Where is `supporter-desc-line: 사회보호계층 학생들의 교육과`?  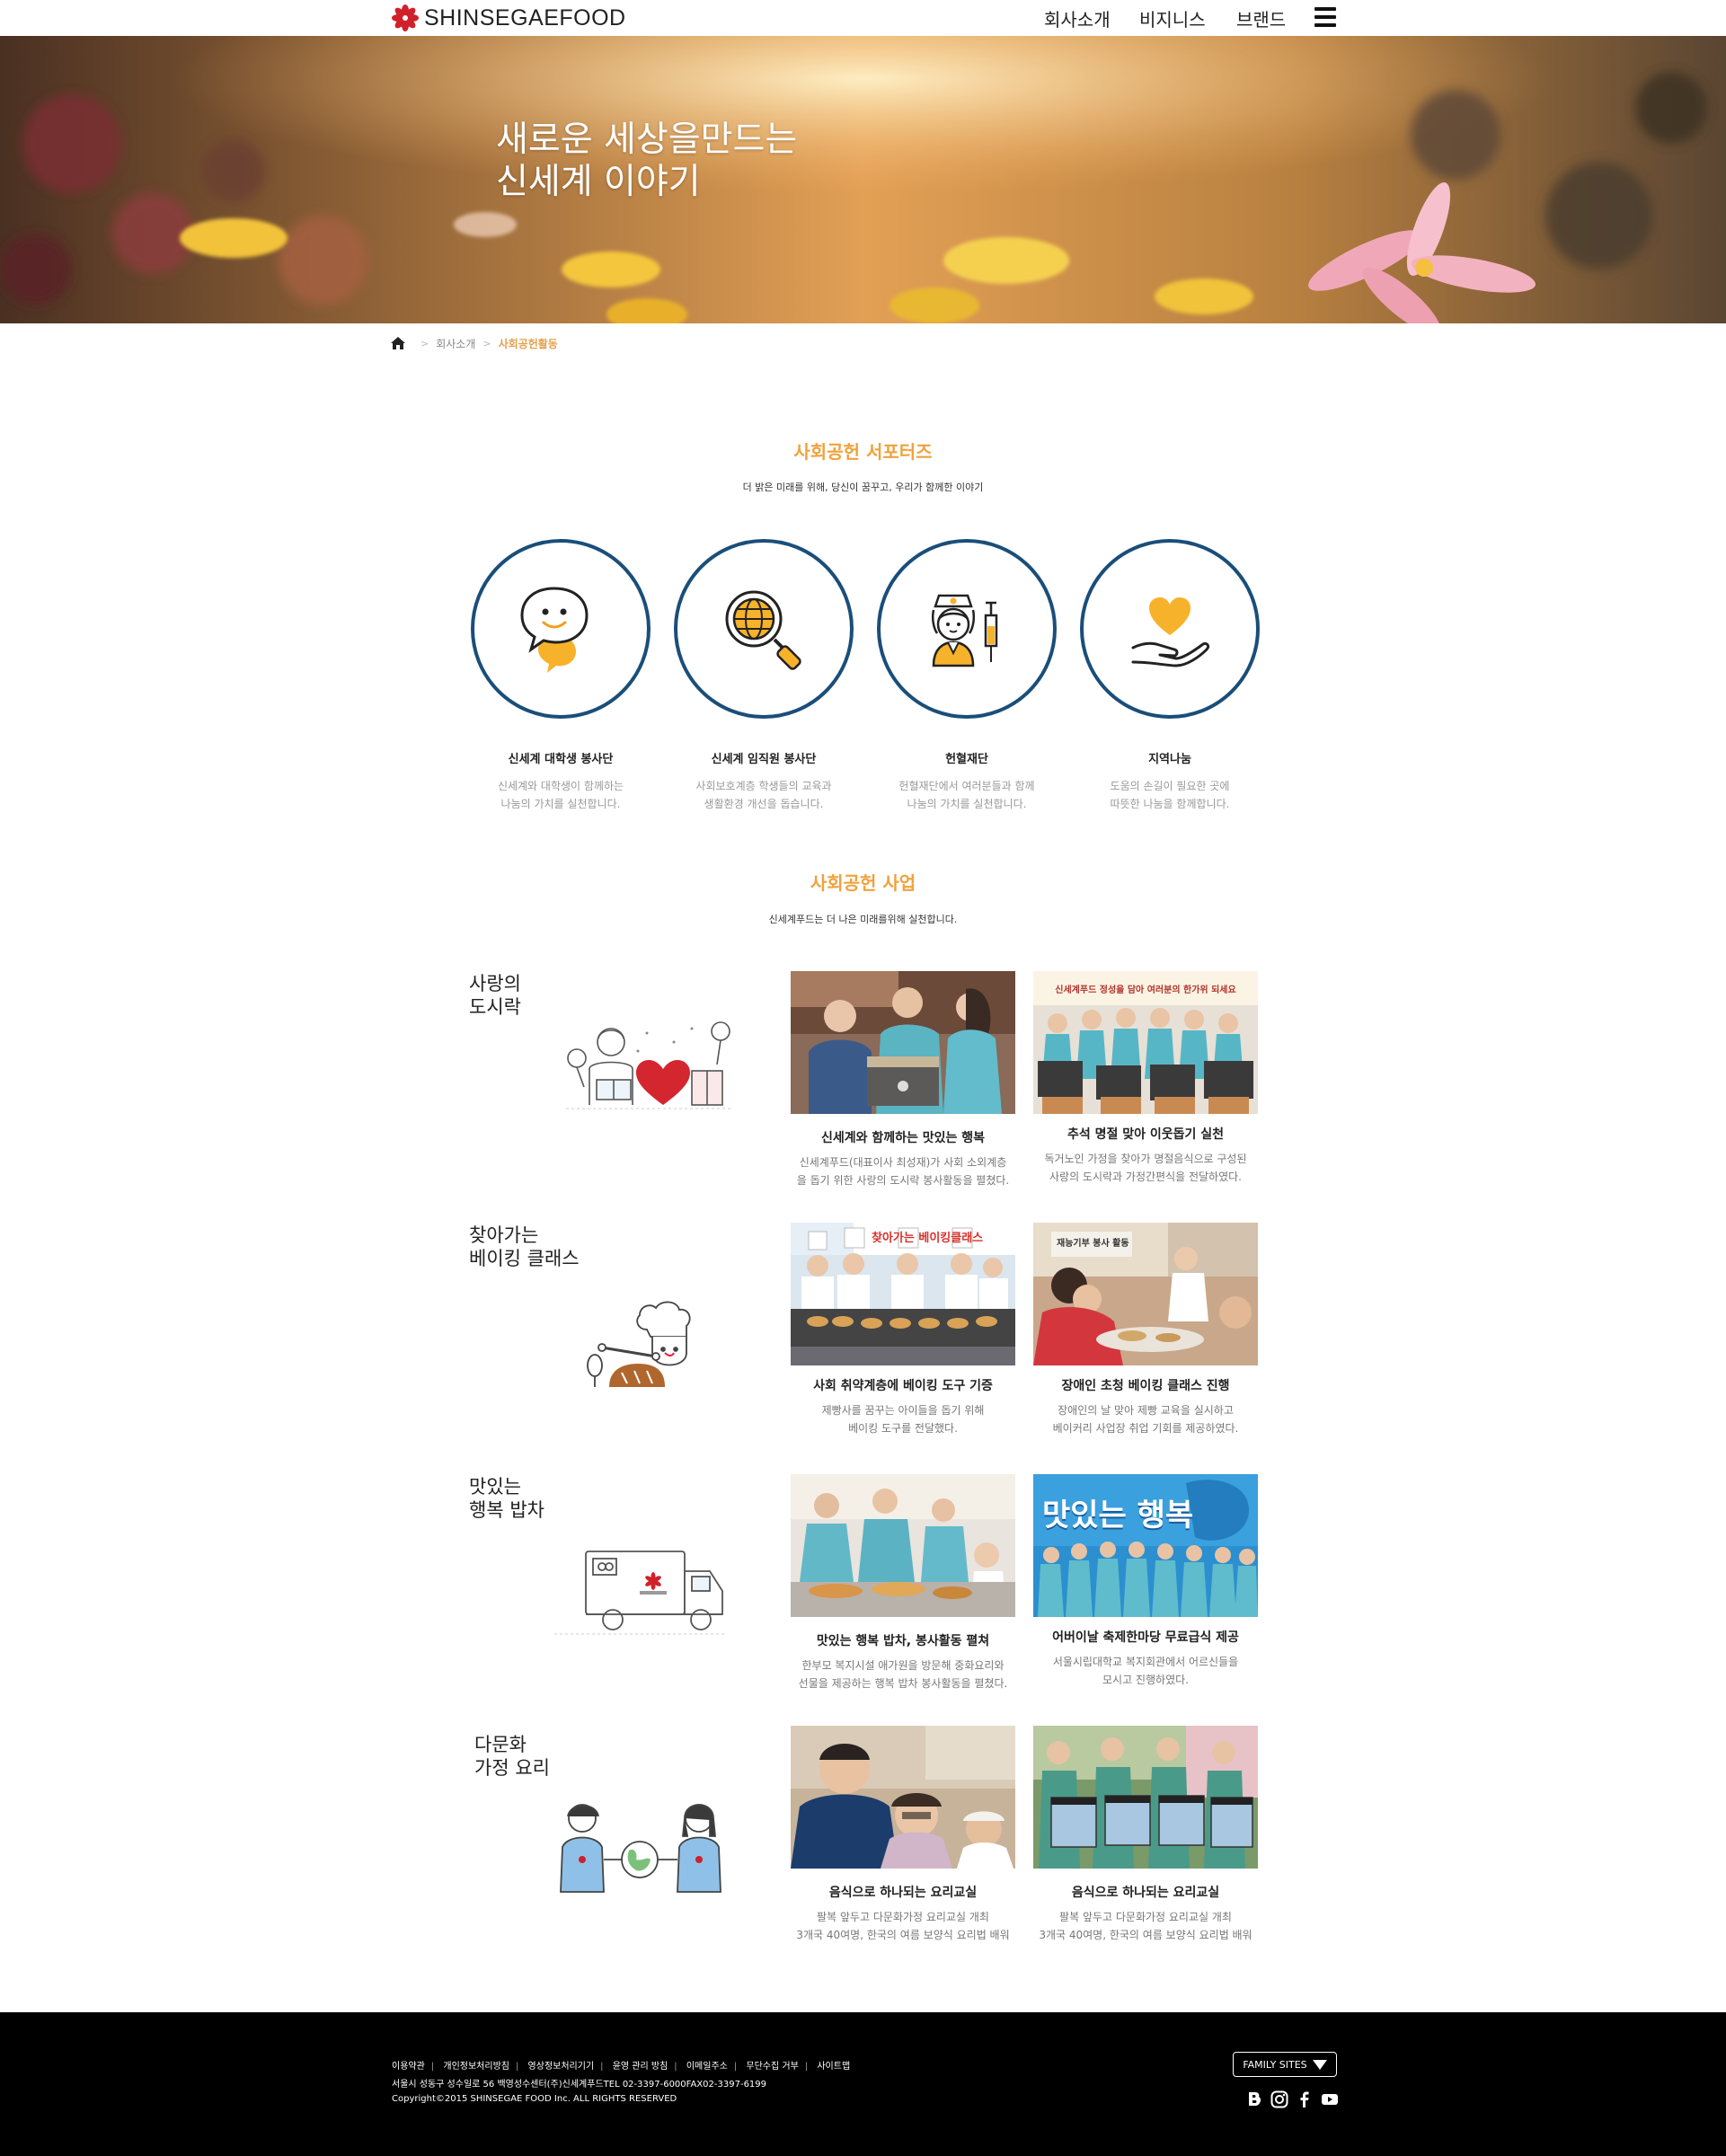 supporter-desc-line: 사회보호계층 학생들의 교육과 is located at coordinates (763, 786).